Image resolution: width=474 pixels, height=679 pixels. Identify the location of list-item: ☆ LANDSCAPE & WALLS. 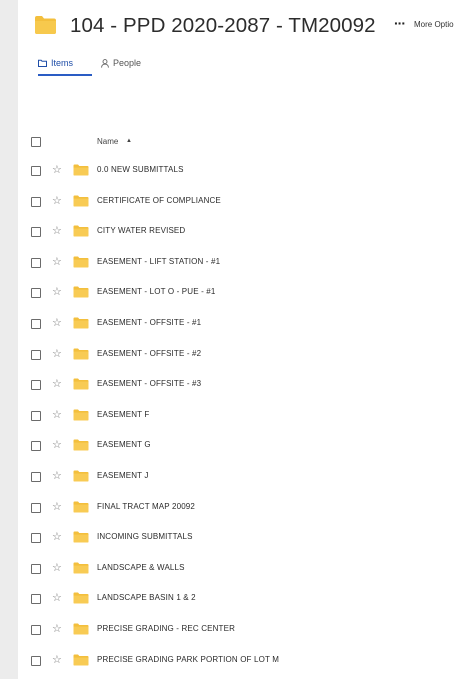
(246, 569).